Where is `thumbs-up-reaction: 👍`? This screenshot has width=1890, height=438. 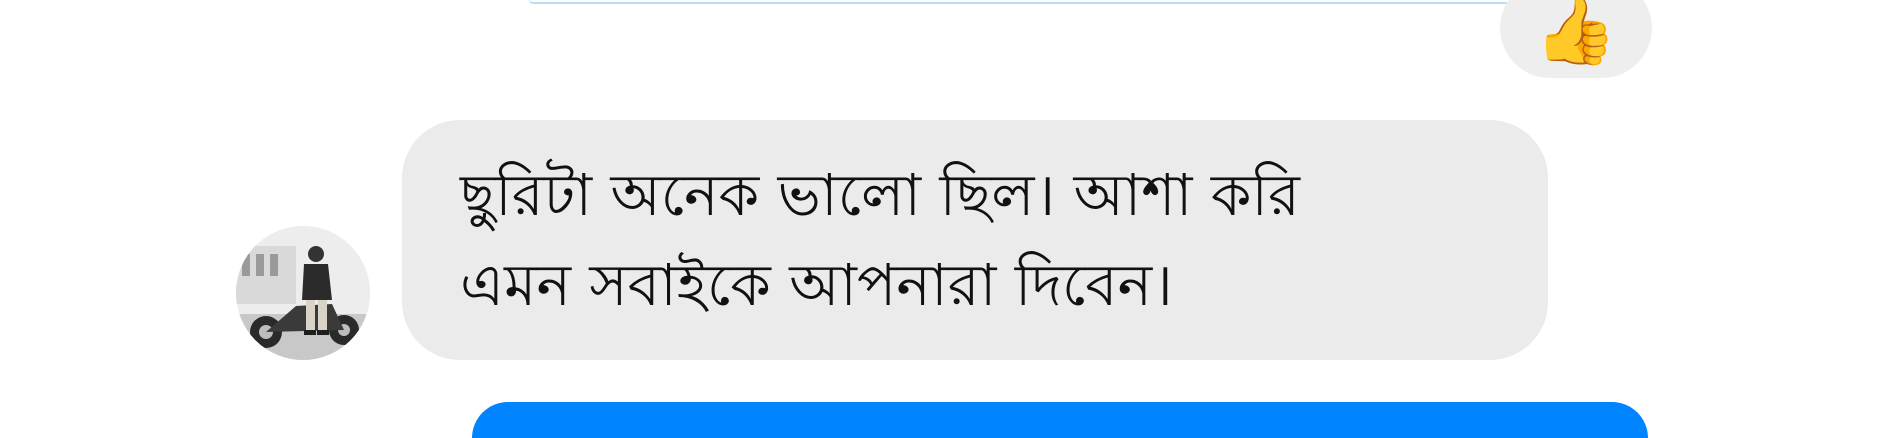
thumbs-up-reaction: 👍 is located at coordinates (1576, 39).